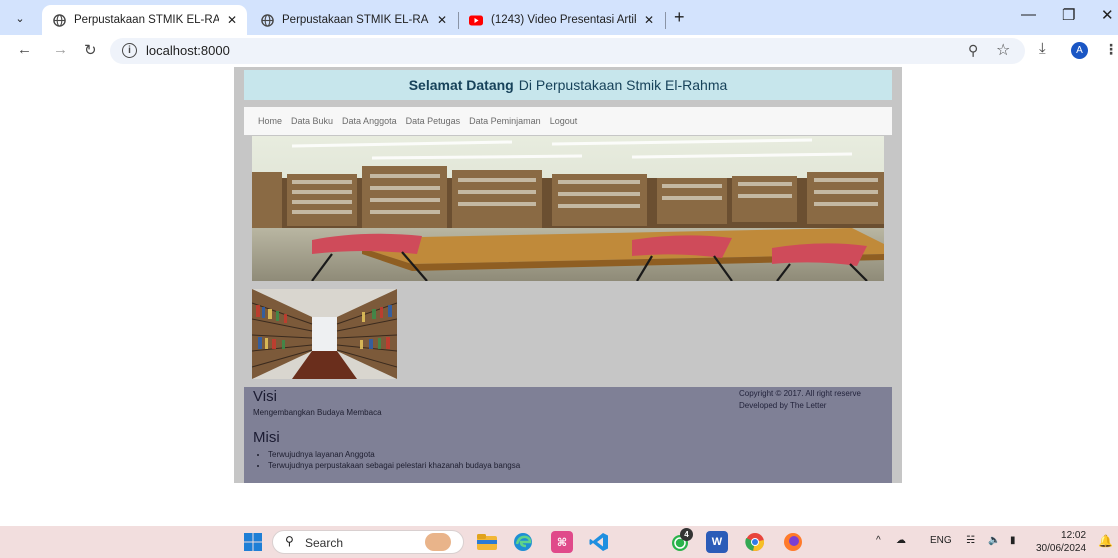  Describe the element at coordinates (368, 542) in the screenshot. I see `taskbar-search: ⚲ Search` at that location.